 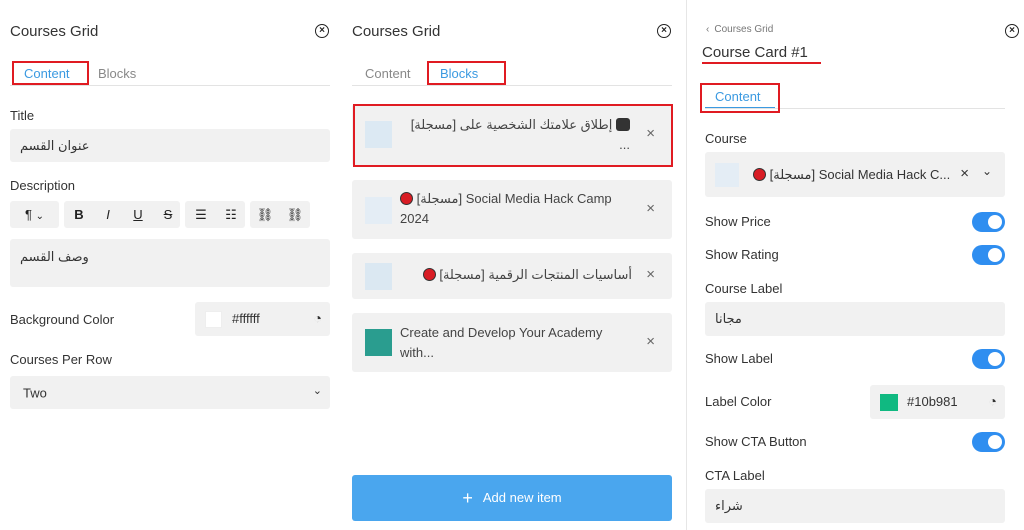 I want to click on breadcrumb: ‹ Courses Grid, so click(x=739, y=29).